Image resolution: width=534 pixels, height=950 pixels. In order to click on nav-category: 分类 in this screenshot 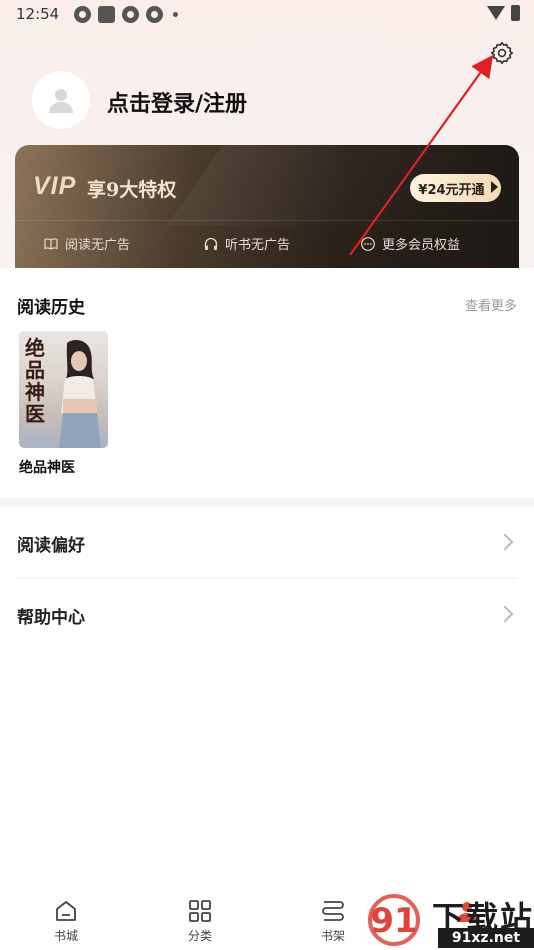, I will do `click(200, 921)`.